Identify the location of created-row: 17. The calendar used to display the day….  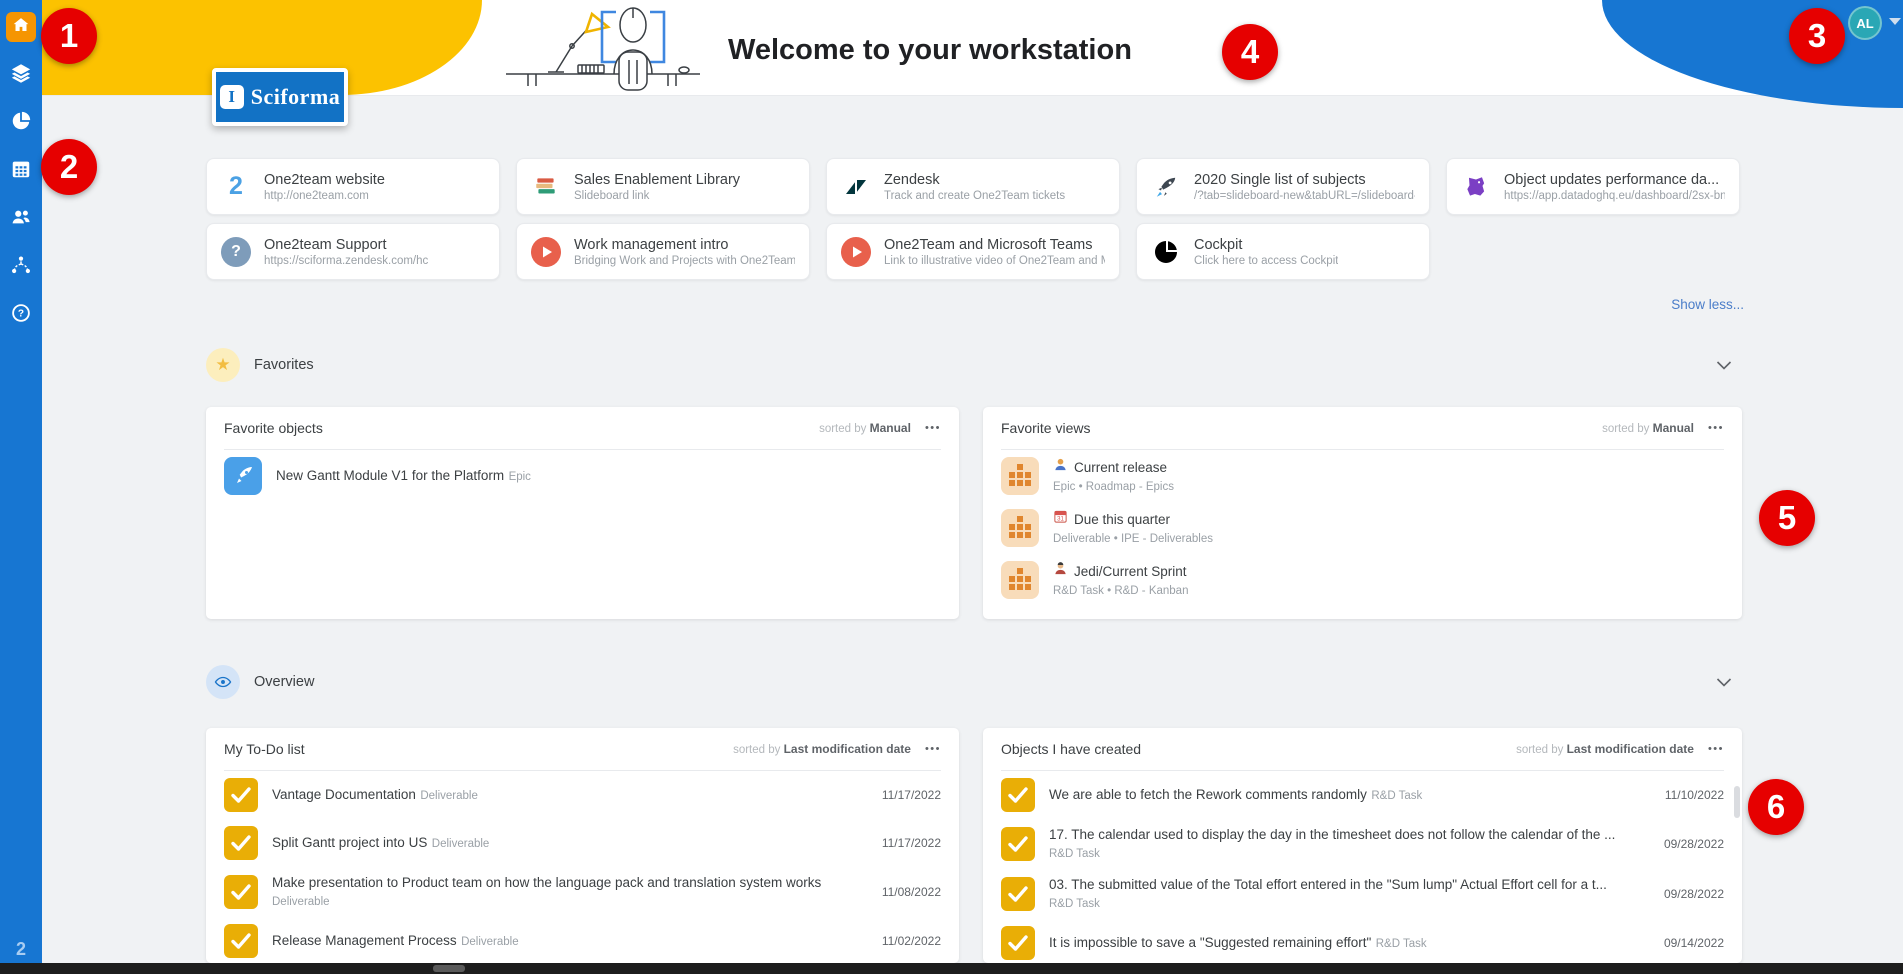
(1362, 844).